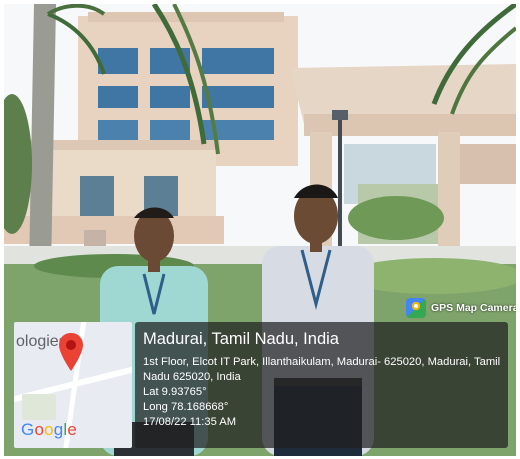  Describe the element at coordinates (241, 339) in the screenshot. I see `place-name: Madurai, Tamil Nadu, India` at that location.